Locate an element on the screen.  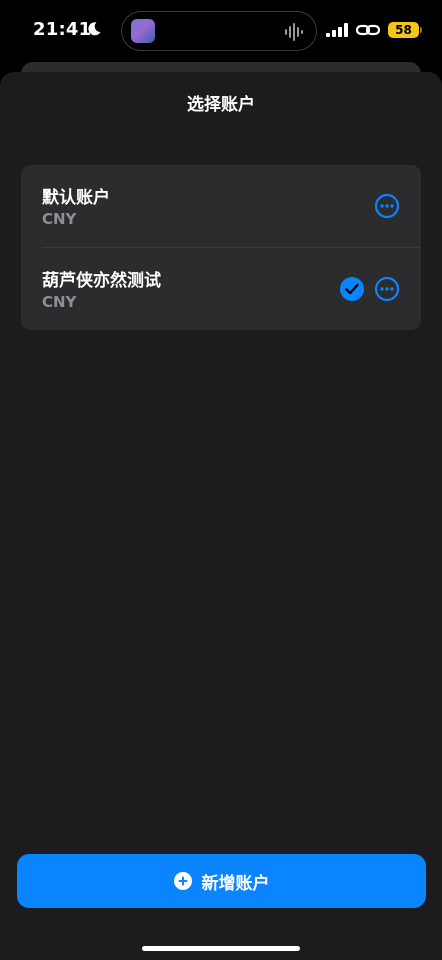
dynamic-island is located at coordinates (219, 31).